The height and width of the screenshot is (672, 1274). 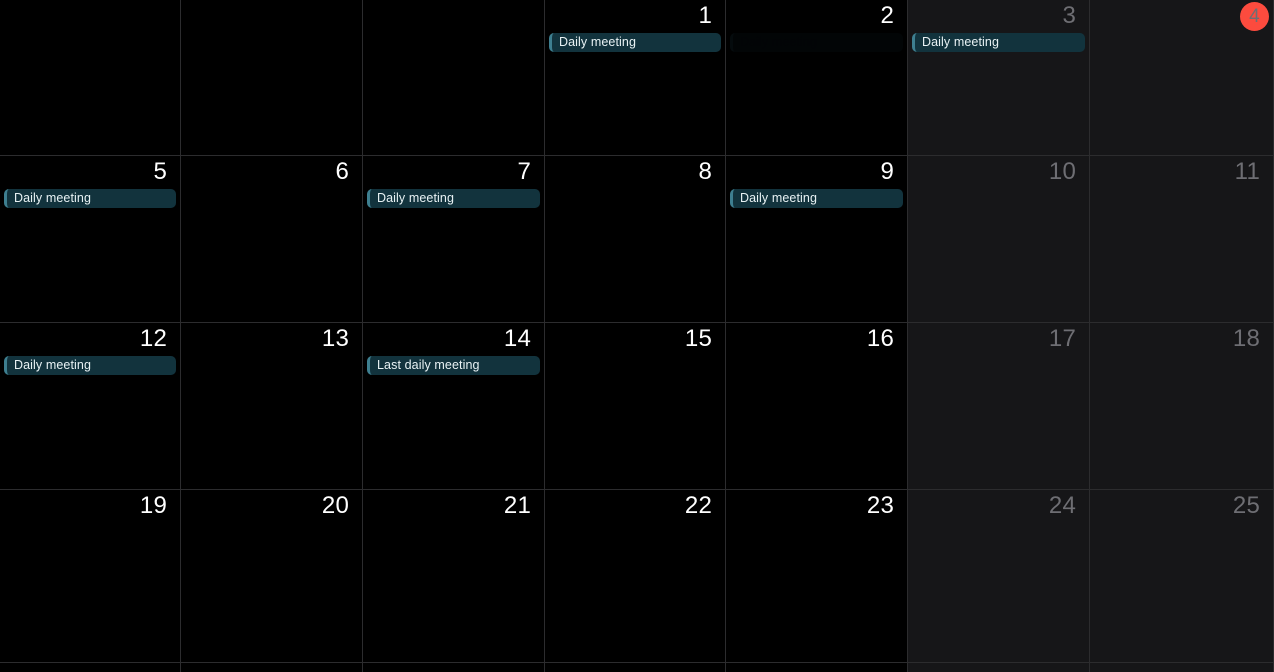 I want to click on calendar-event-pill: Last daily meeting, so click(x=453, y=365).